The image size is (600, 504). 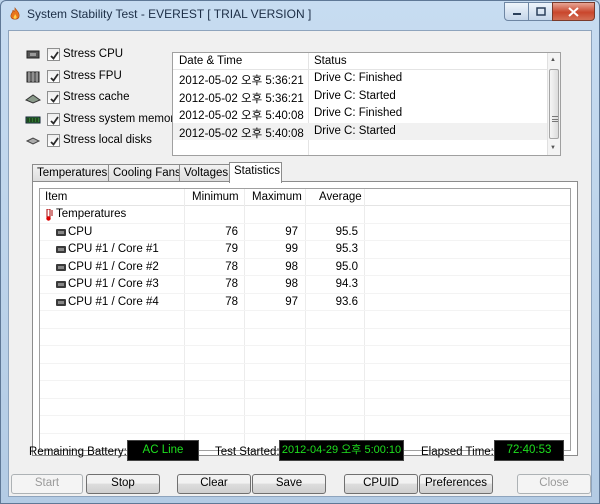 I want to click on table-row: CPU #1 / Core #3 78 98 94.3, so click(x=305, y=285).